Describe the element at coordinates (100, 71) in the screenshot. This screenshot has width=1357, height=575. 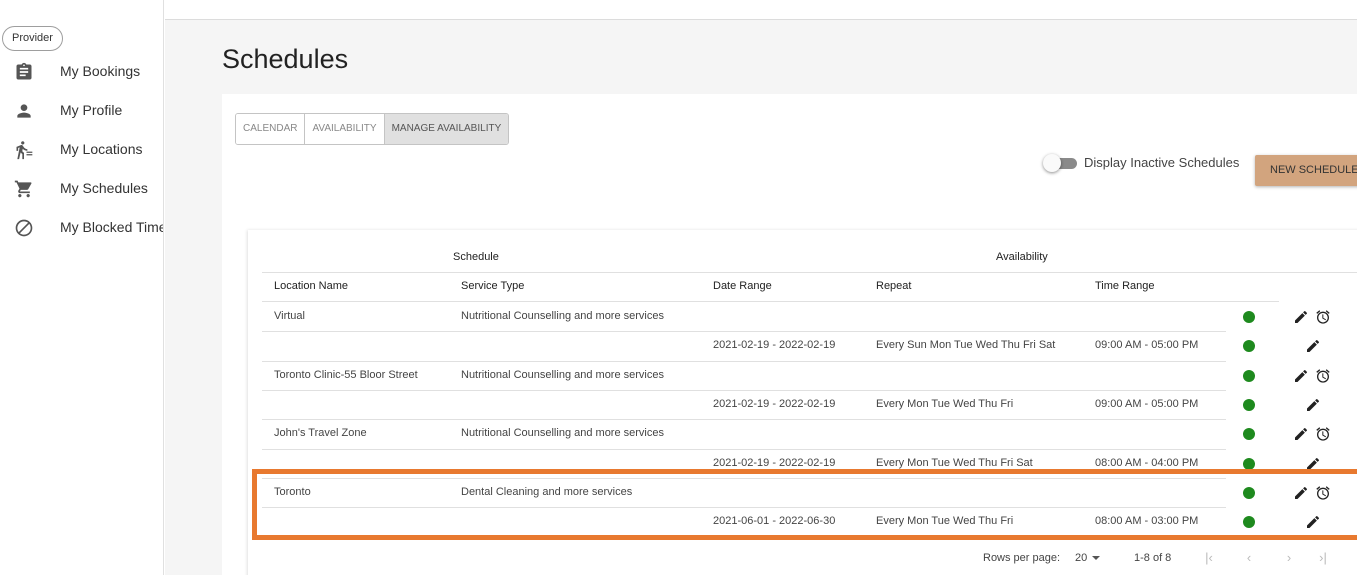
I see `sidebar-item-label: My Bookings` at that location.